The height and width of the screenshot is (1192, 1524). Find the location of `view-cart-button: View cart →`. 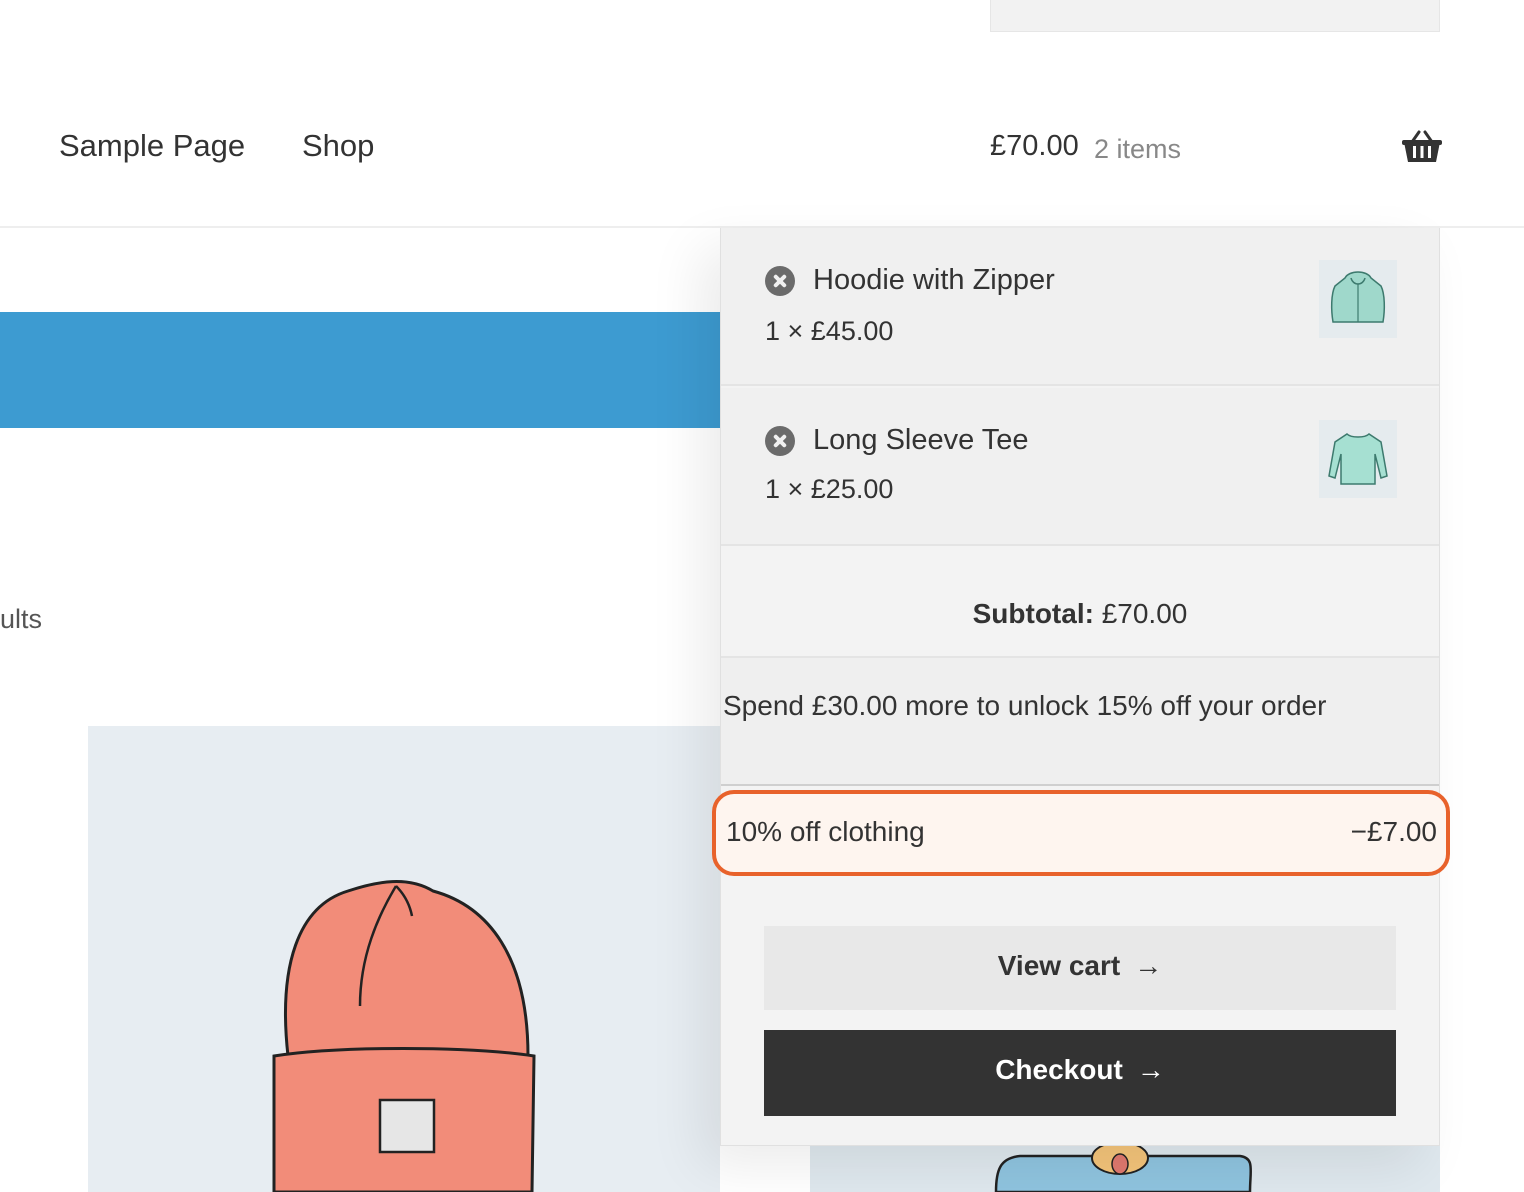

view-cart-button: View cart → is located at coordinates (1080, 968).